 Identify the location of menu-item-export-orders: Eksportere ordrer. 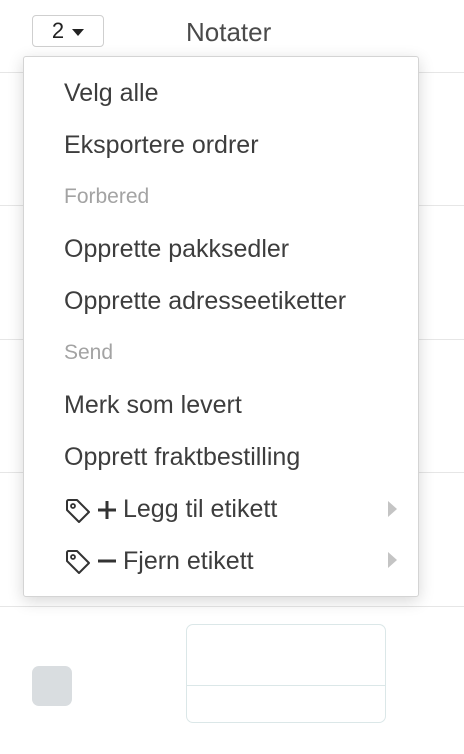
(161, 145).